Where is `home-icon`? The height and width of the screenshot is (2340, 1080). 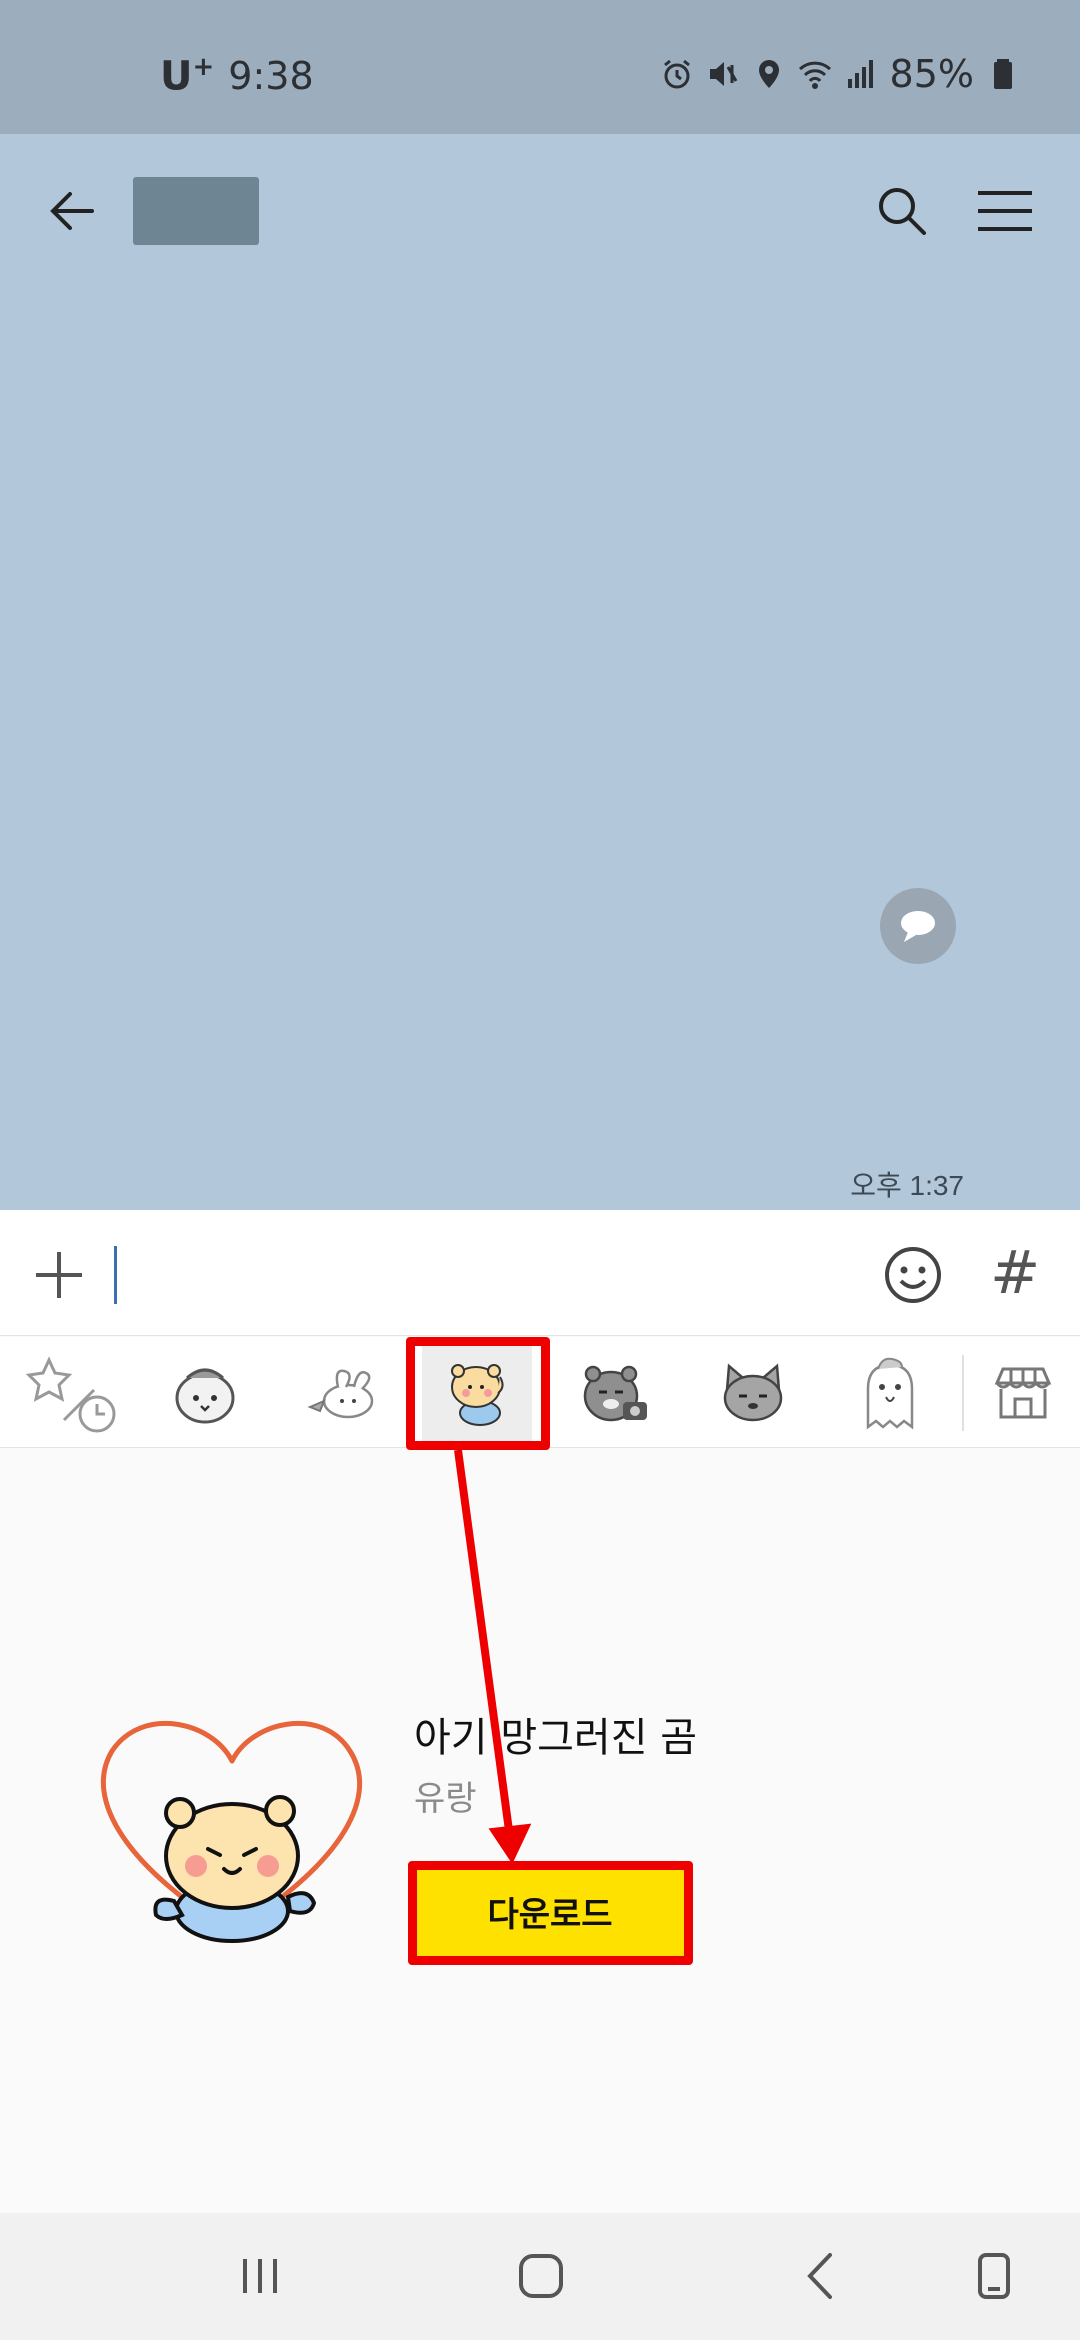 home-icon is located at coordinates (541, 2276).